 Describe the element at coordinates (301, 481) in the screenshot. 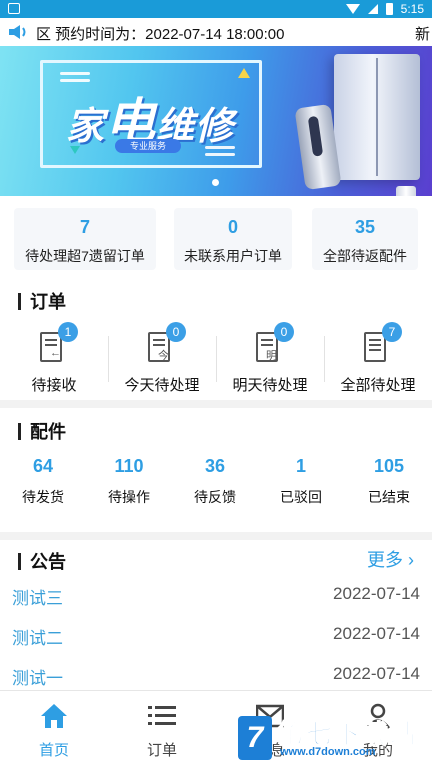

I see `parts-item-rejected: 1 已驳回` at that location.